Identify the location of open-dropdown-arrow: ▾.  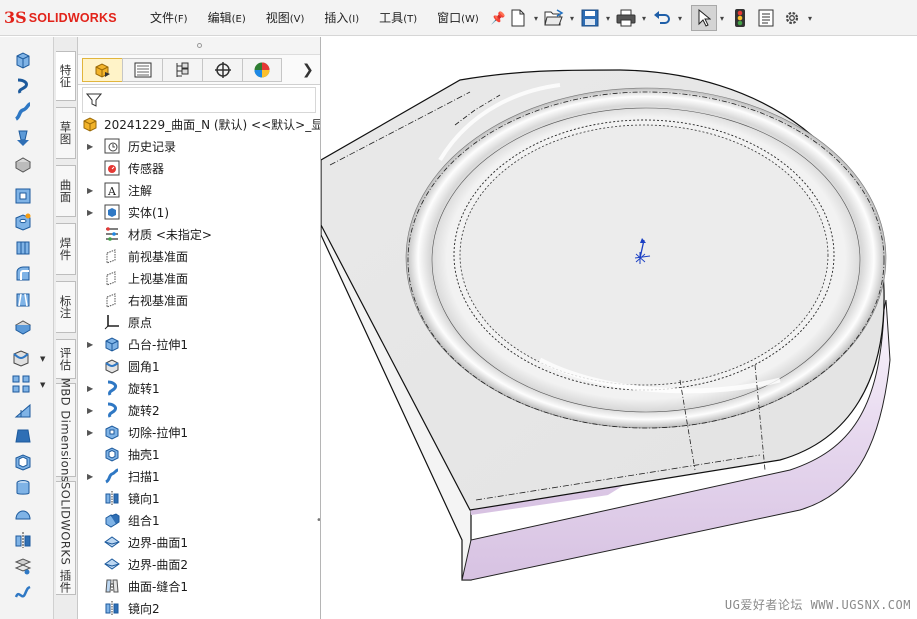
(572, 18).